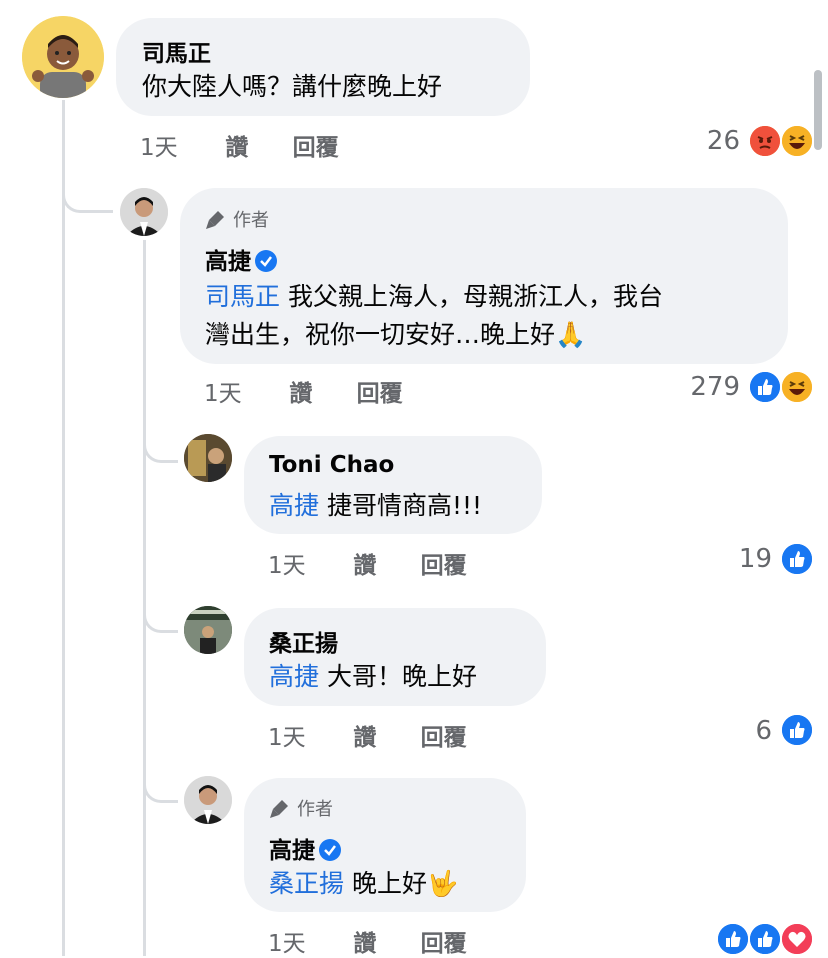 Image resolution: width=828 pixels, height=958 pixels. What do you see at coordinates (715, 387) in the screenshot?
I see `reaction-count: 279` at bounding box center [715, 387].